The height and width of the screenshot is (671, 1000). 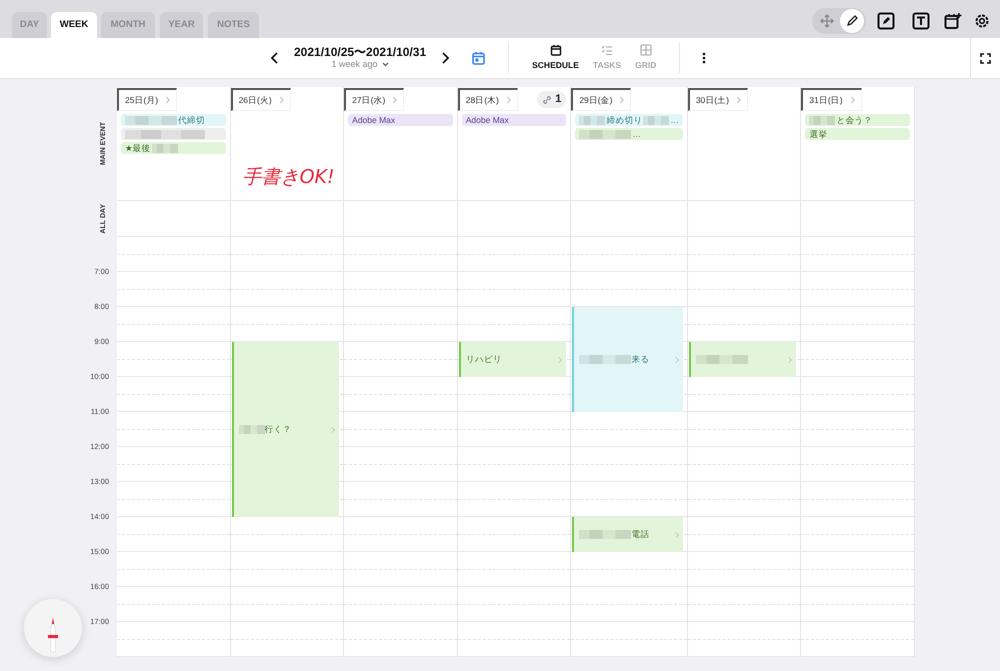 What do you see at coordinates (827, 21) in the screenshot?
I see `move-icon` at bounding box center [827, 21].